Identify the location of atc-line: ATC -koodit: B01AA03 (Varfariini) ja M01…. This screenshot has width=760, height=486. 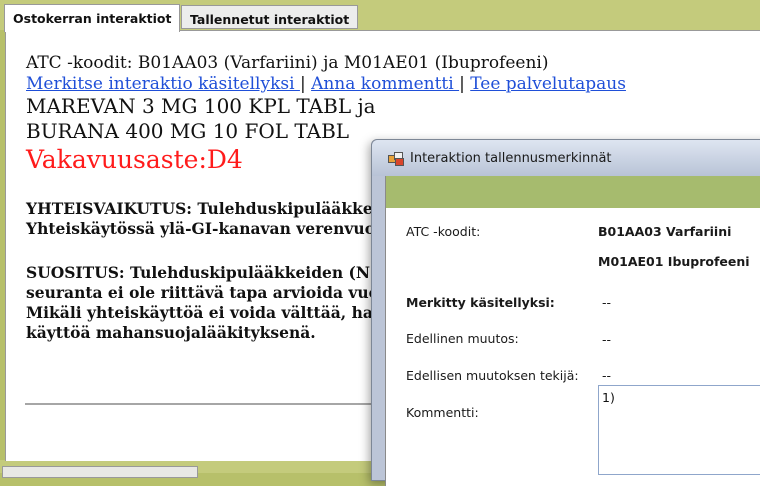
(287, 63).